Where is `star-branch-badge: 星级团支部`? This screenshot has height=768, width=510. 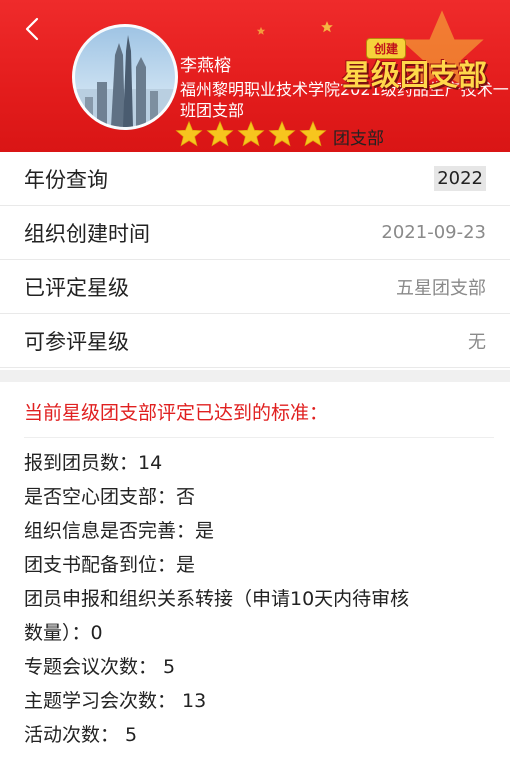 star-branch-badge: 星级团支部 is located at coordinates (415, 75).